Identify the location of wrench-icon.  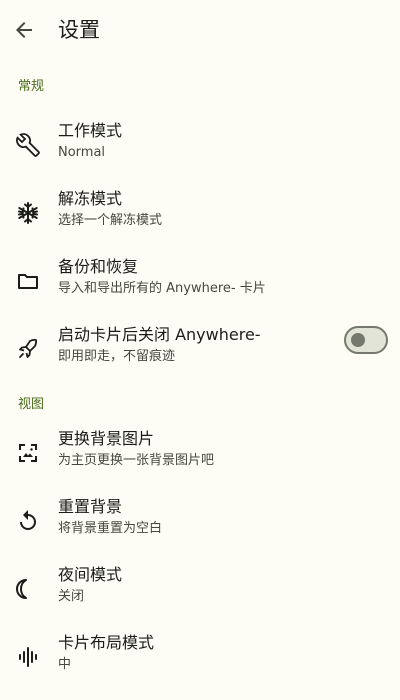
(28, 145).